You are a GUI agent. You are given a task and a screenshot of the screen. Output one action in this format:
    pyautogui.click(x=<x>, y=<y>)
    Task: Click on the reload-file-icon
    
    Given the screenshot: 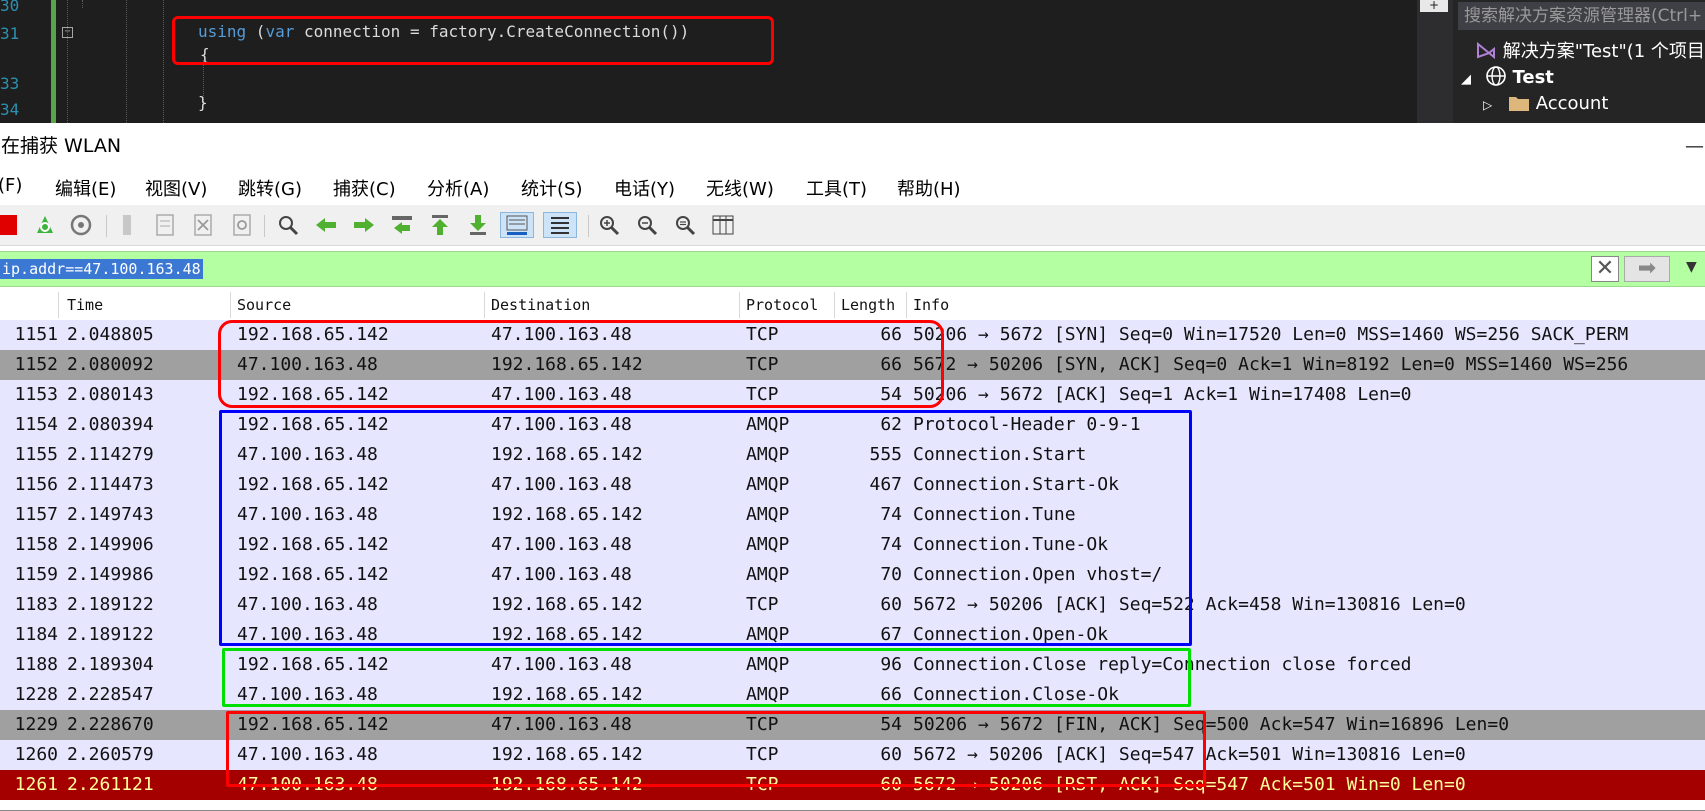 What is the action you would take?
    pyautogui.click(x=242, y=225)
    